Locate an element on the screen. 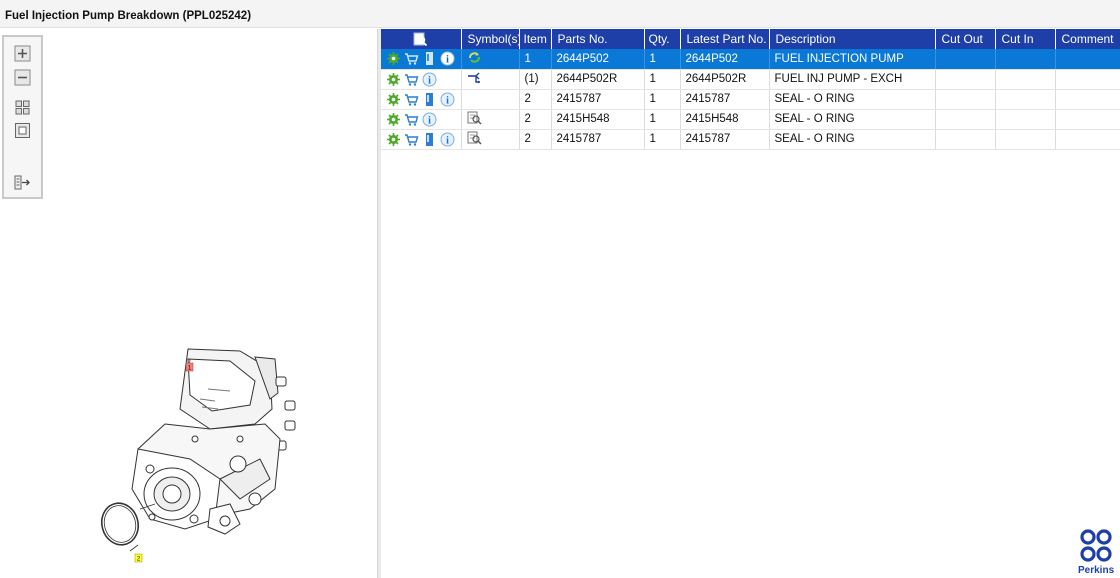 This screenshot has height=578, width=1120. export-list-icon is located at coordinates (22, 182).